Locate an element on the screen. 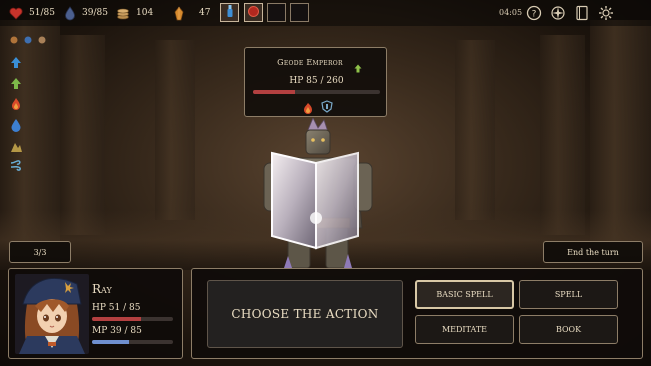  hp-value: 51/85 is located at coordinates (42, 13).